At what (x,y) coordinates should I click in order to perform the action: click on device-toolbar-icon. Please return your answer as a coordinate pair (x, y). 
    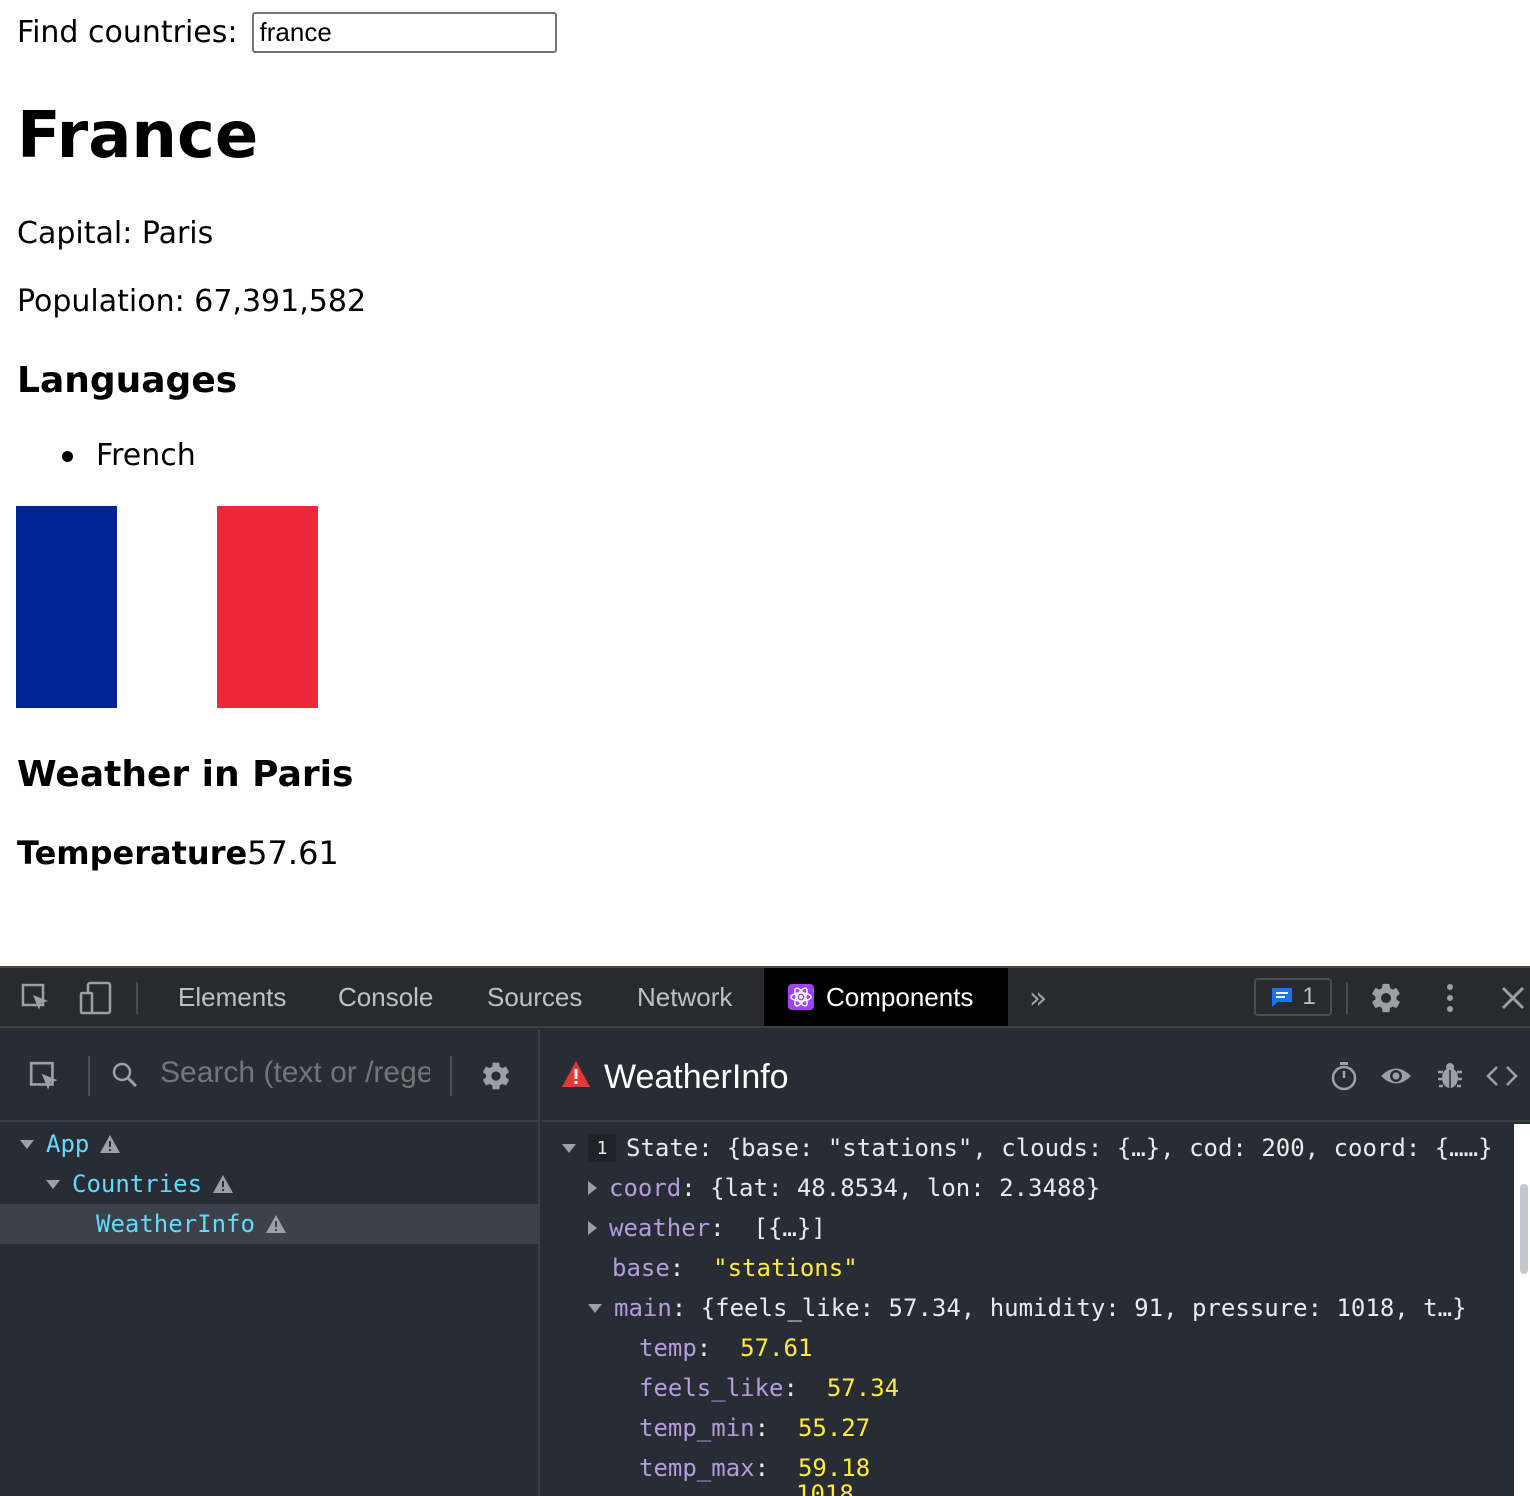
    Looking at the image, I should click on (96, 998).